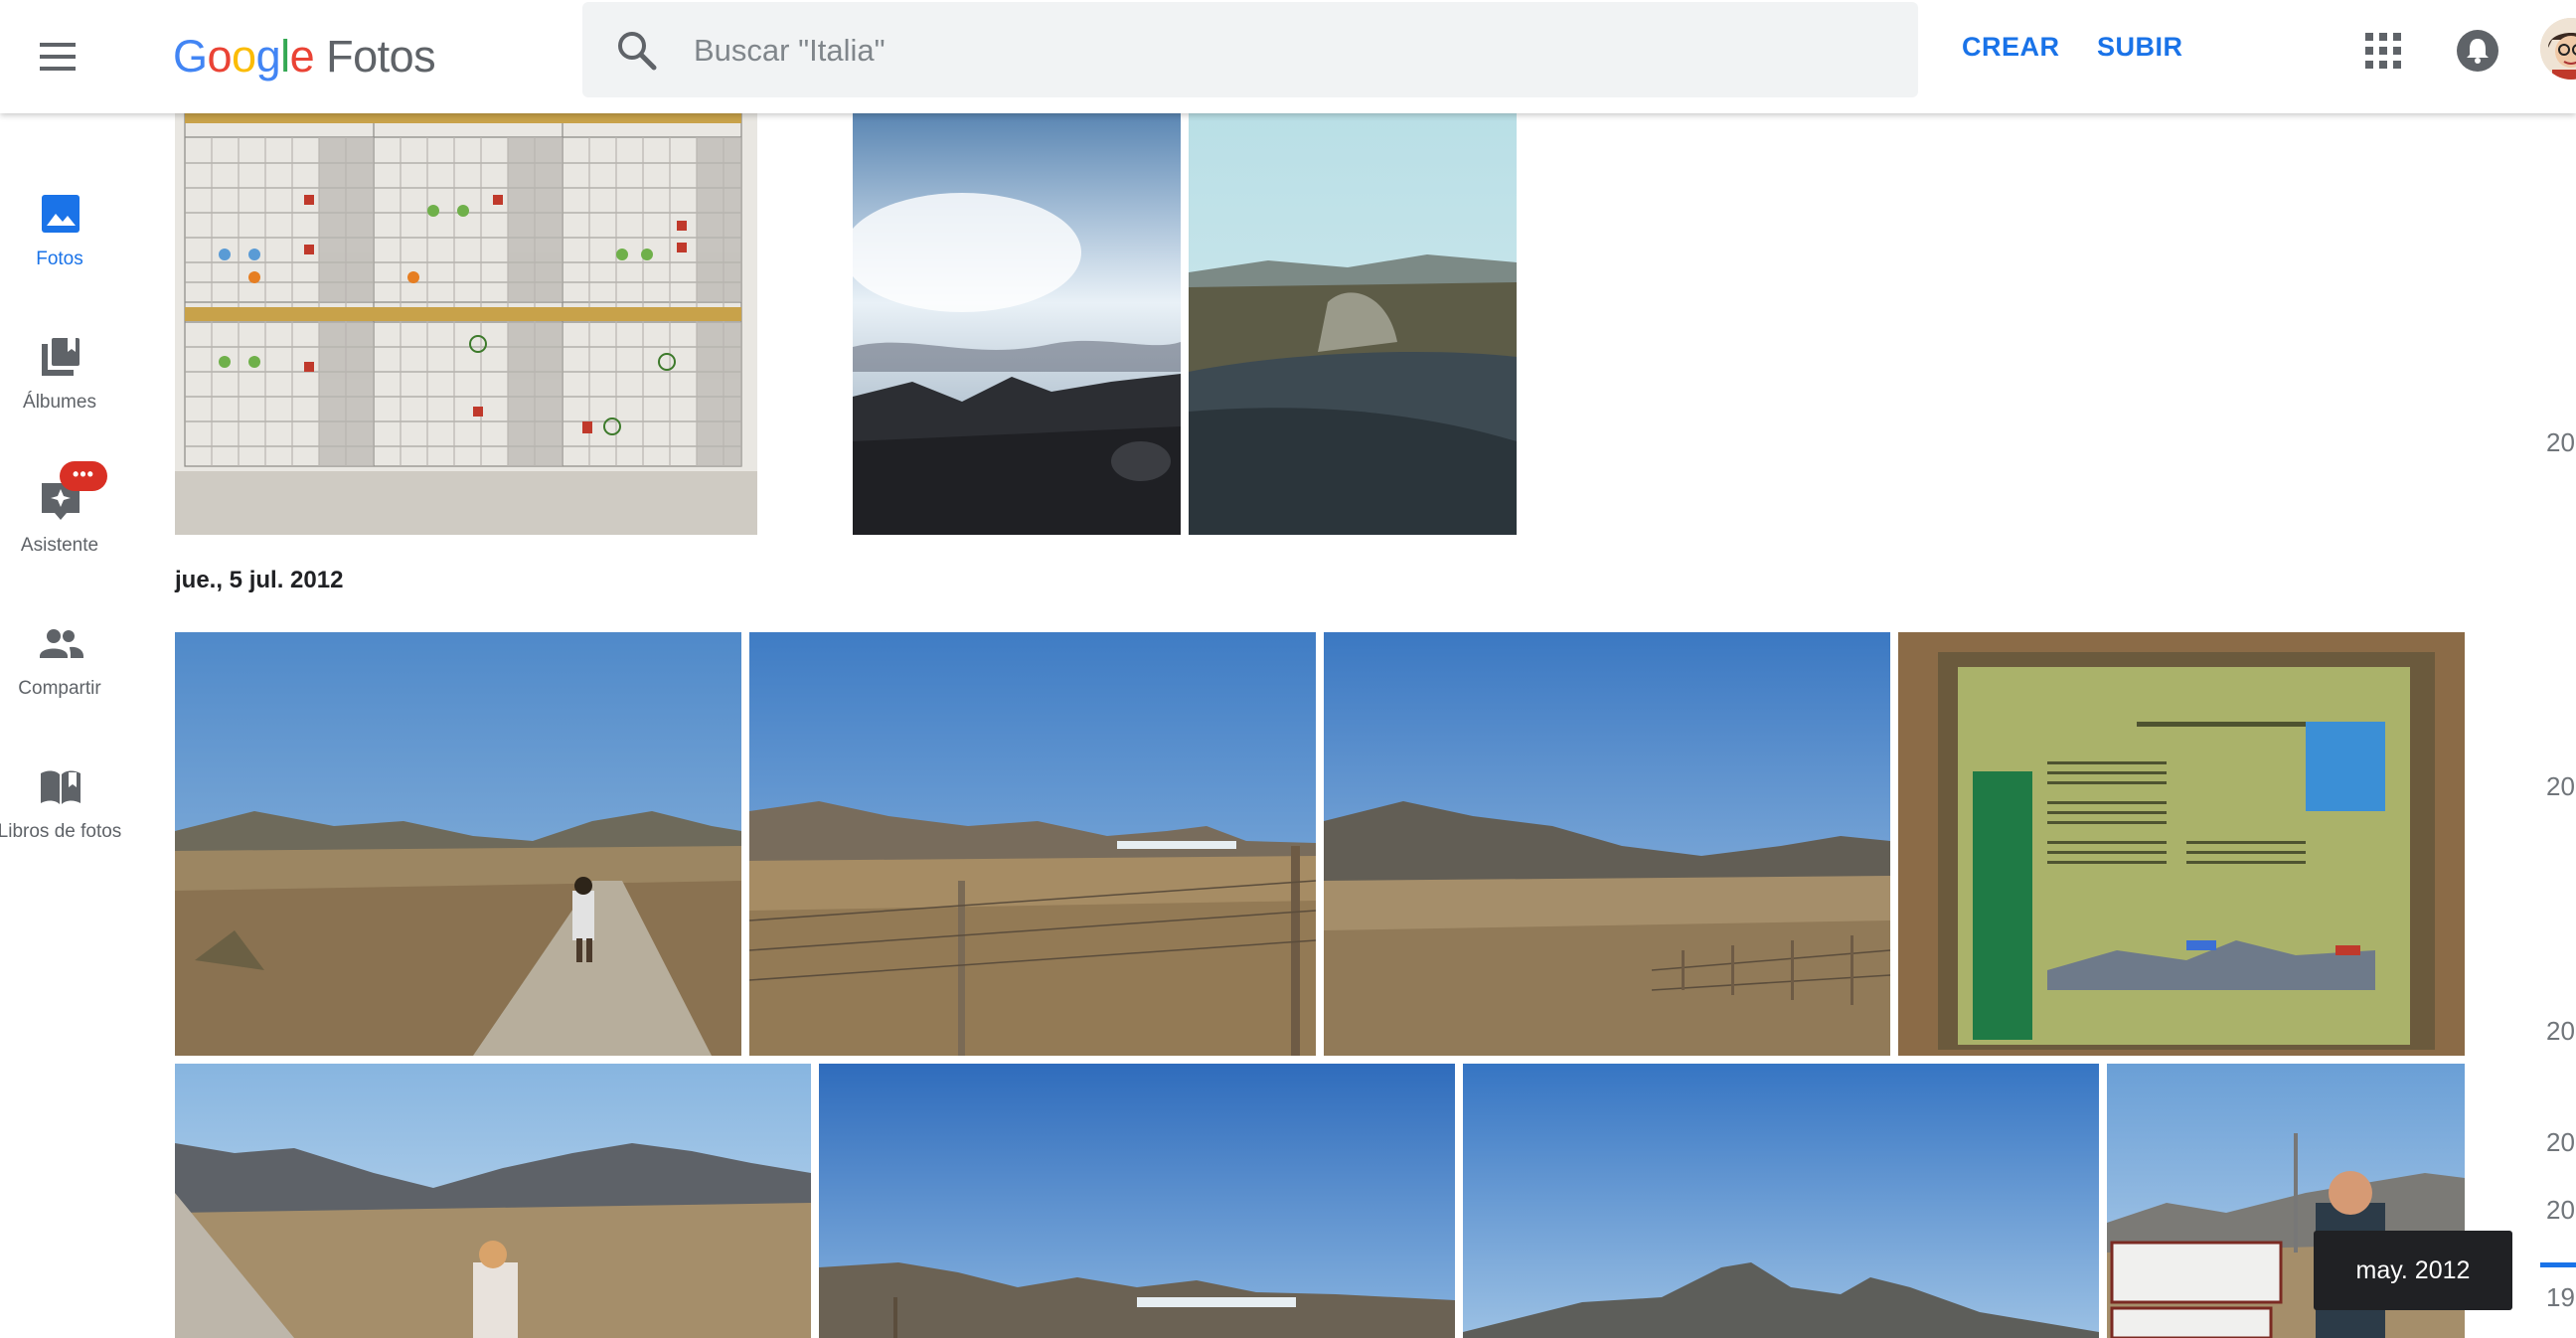 The height and width of the screenshot is (1338, 2576). I want to click on logo-letter: l, so click(285, 57).